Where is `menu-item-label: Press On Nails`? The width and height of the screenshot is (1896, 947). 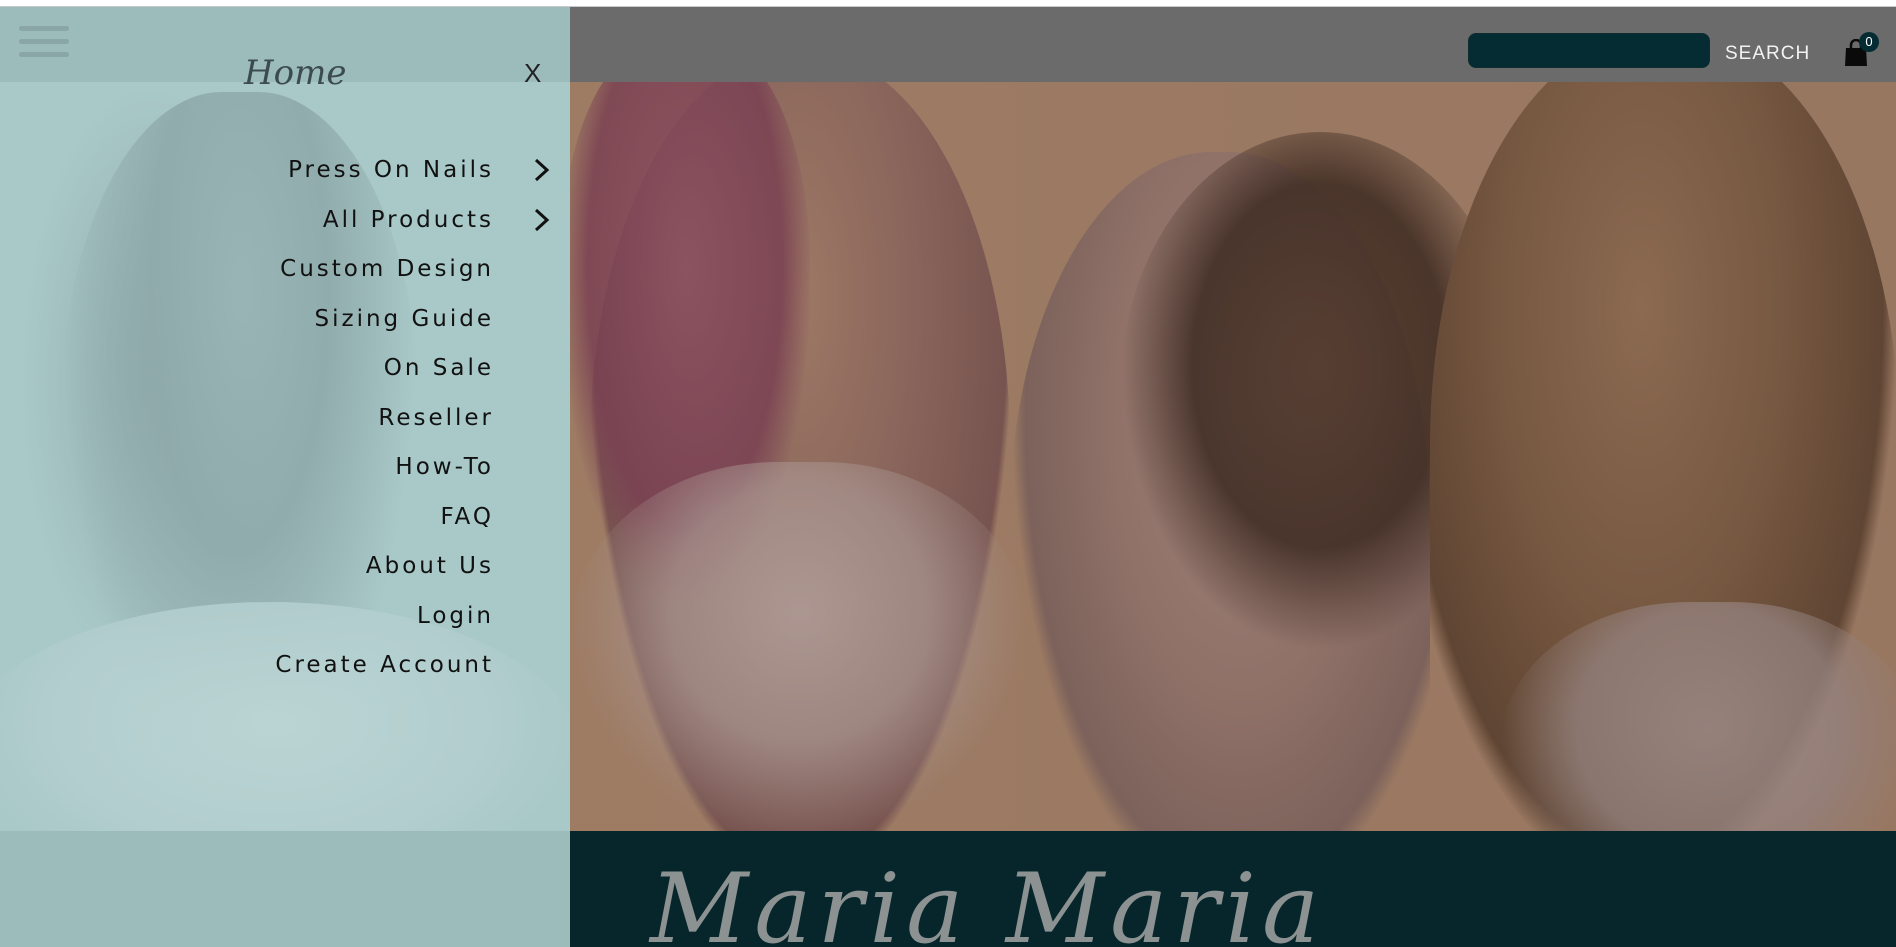
menu-item-label: Press On Nails is located at coordinates (391, 170).